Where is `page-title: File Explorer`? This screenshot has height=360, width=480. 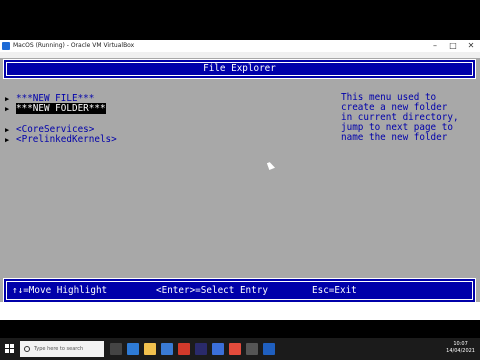 page-title: File Explorer is located at coordinates (239, 68).